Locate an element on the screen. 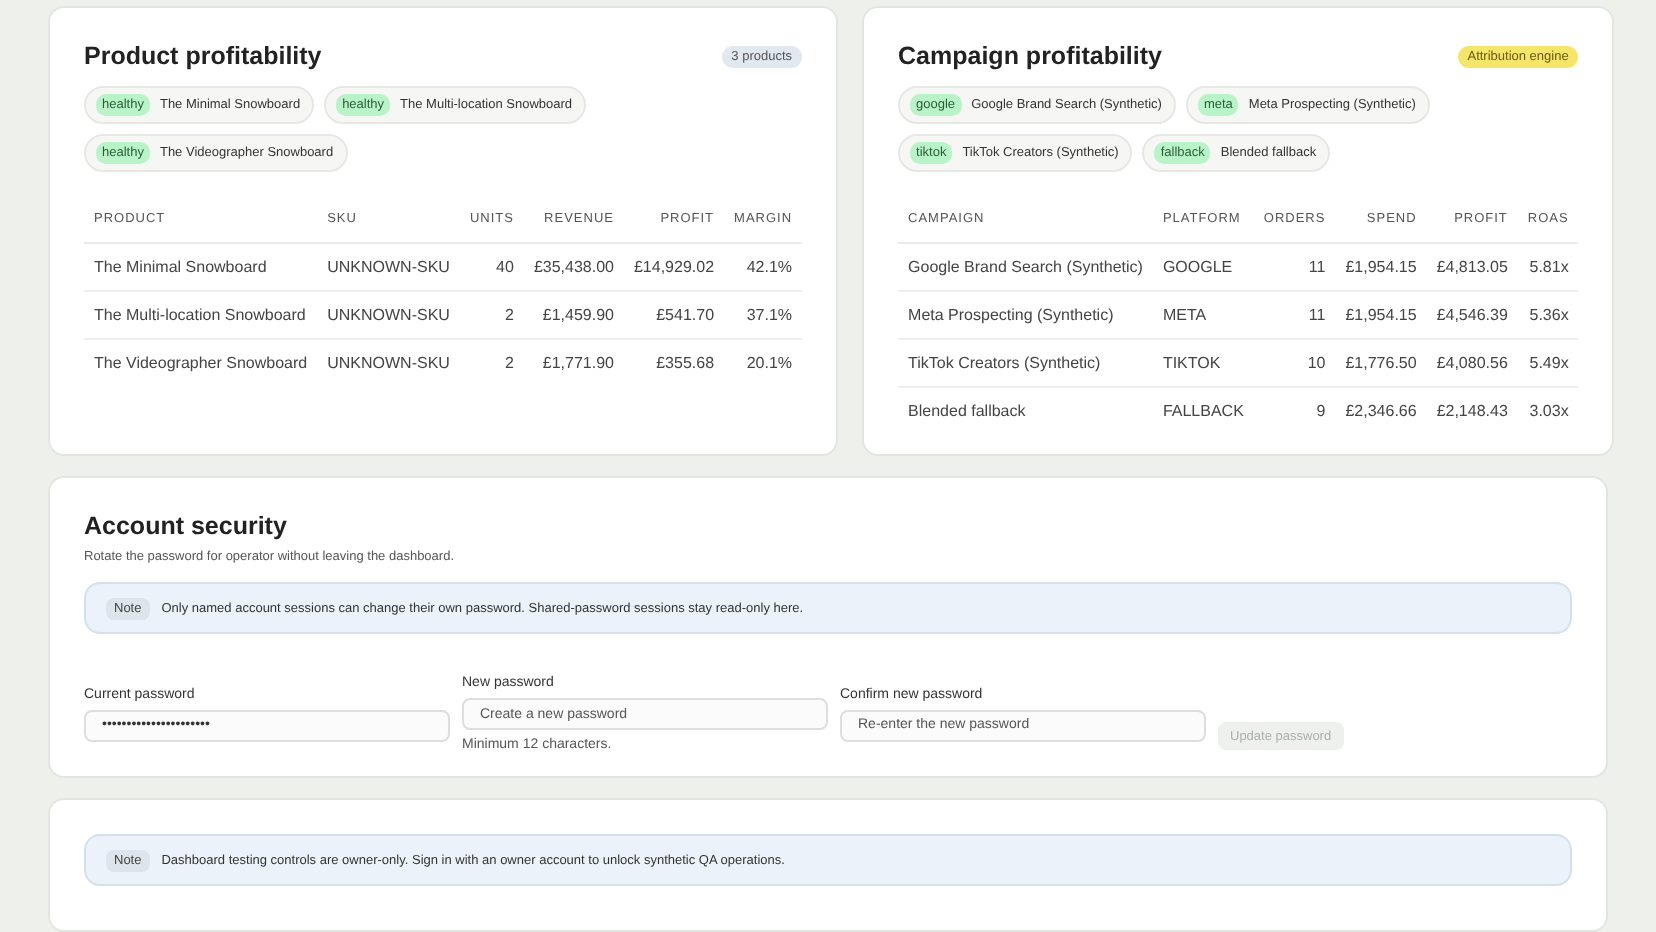 The image size is (1656, 932). table-cell: 5.36x is located at coordinates (1548, 315).